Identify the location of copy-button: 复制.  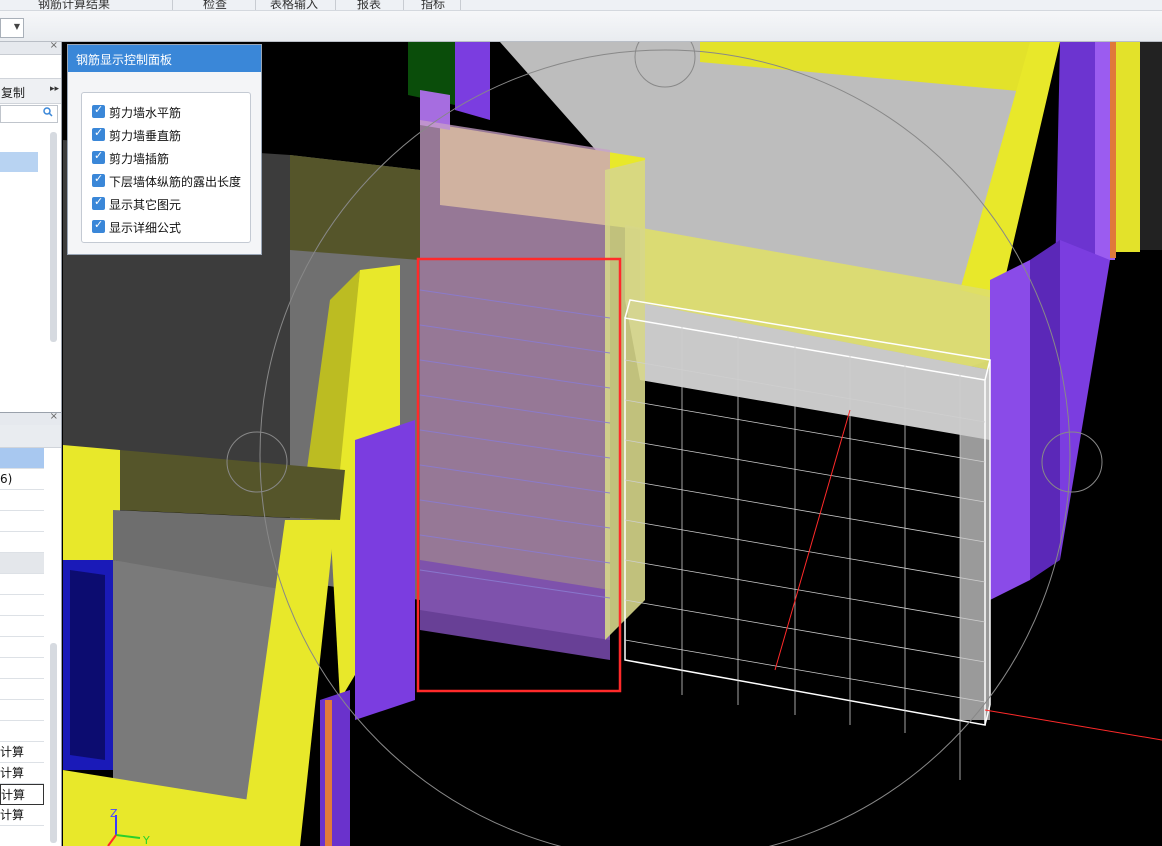
(13, 92).